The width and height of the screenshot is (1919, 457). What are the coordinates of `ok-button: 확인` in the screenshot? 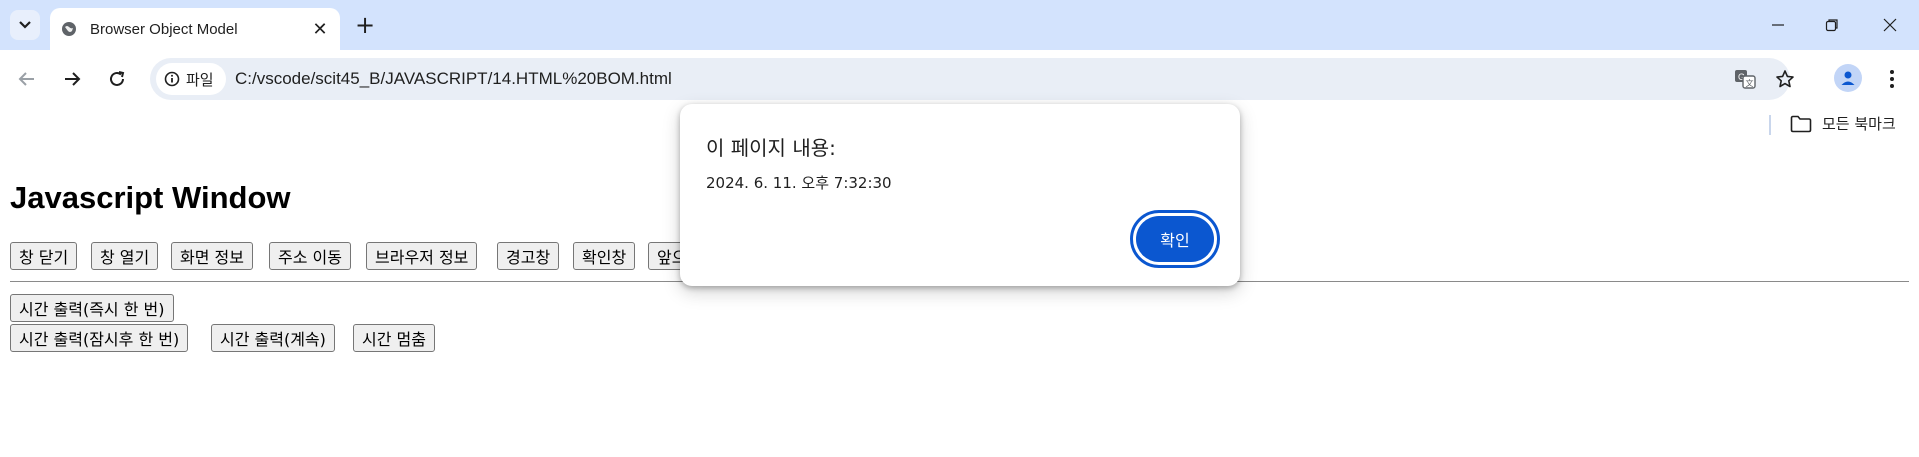 It's located at (1175, 239).